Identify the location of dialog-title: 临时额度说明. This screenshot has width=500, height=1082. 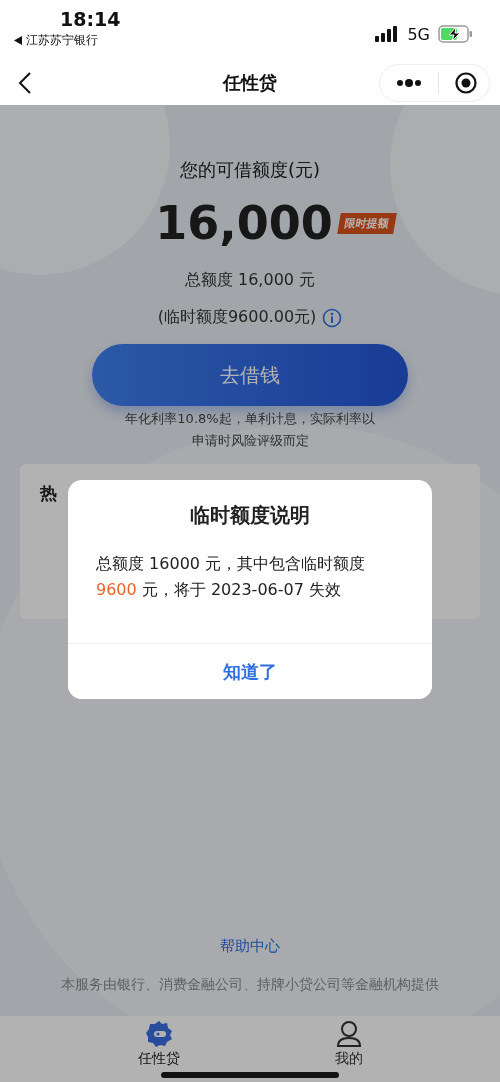
(250, 515).